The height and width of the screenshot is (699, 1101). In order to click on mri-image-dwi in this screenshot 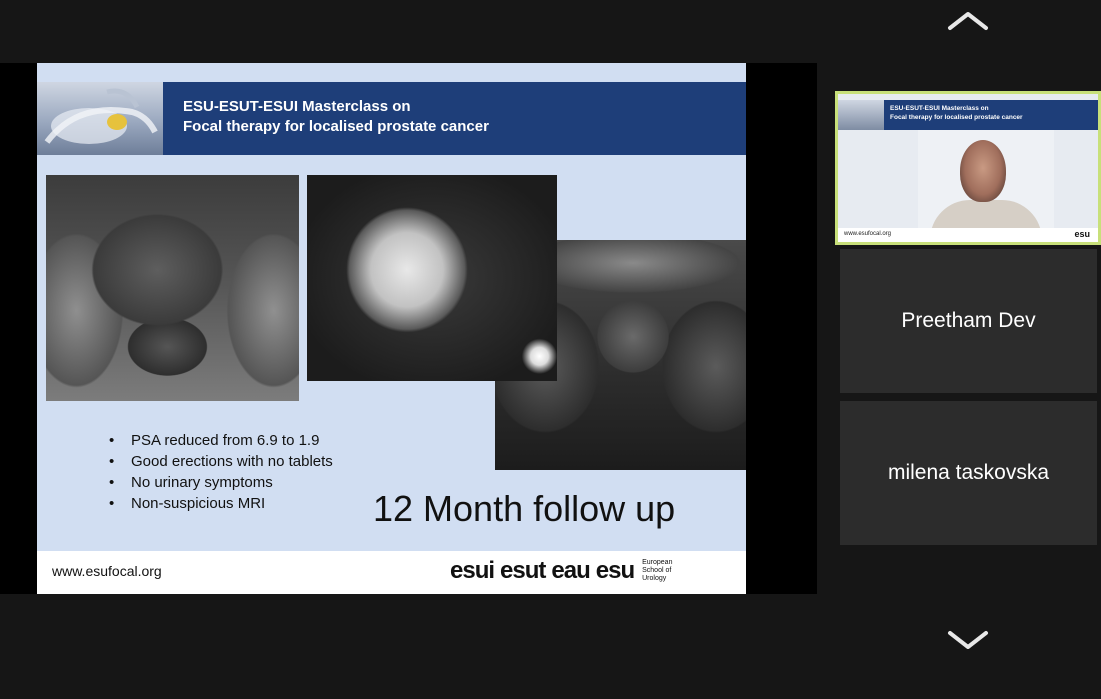, I will do `click(432, 278)`.